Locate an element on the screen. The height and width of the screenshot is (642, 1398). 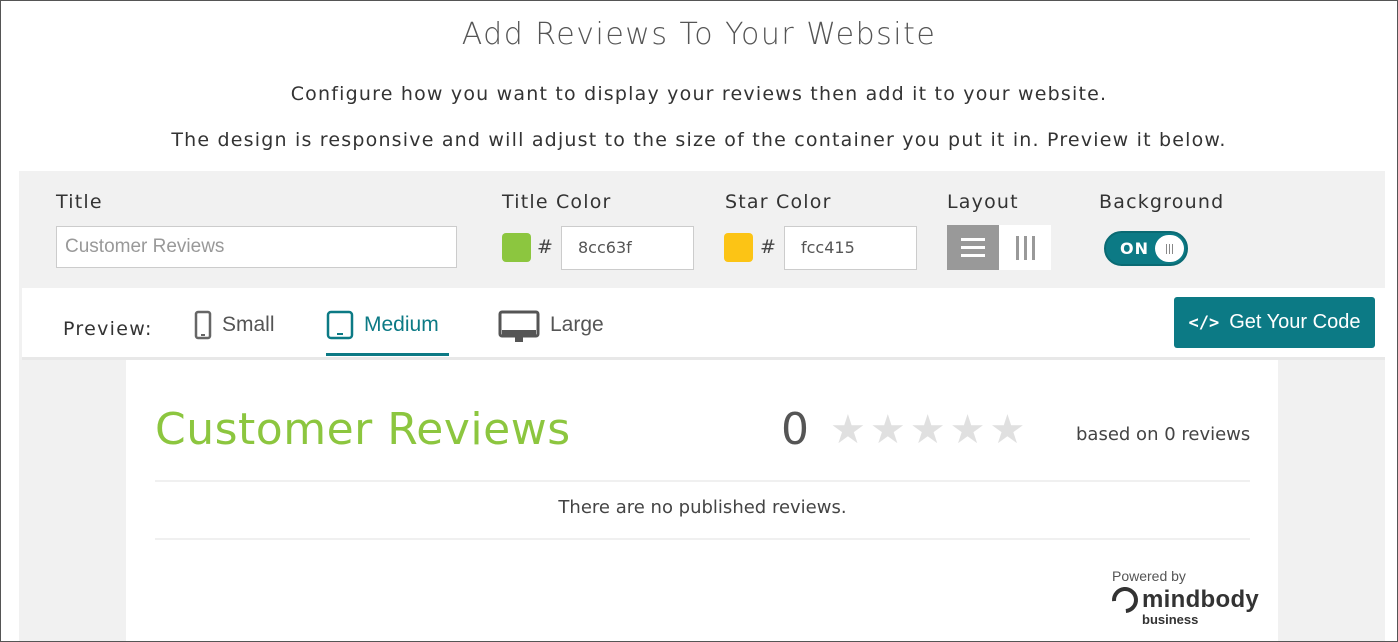
layout-list-button is located at coordinates (973, 247).